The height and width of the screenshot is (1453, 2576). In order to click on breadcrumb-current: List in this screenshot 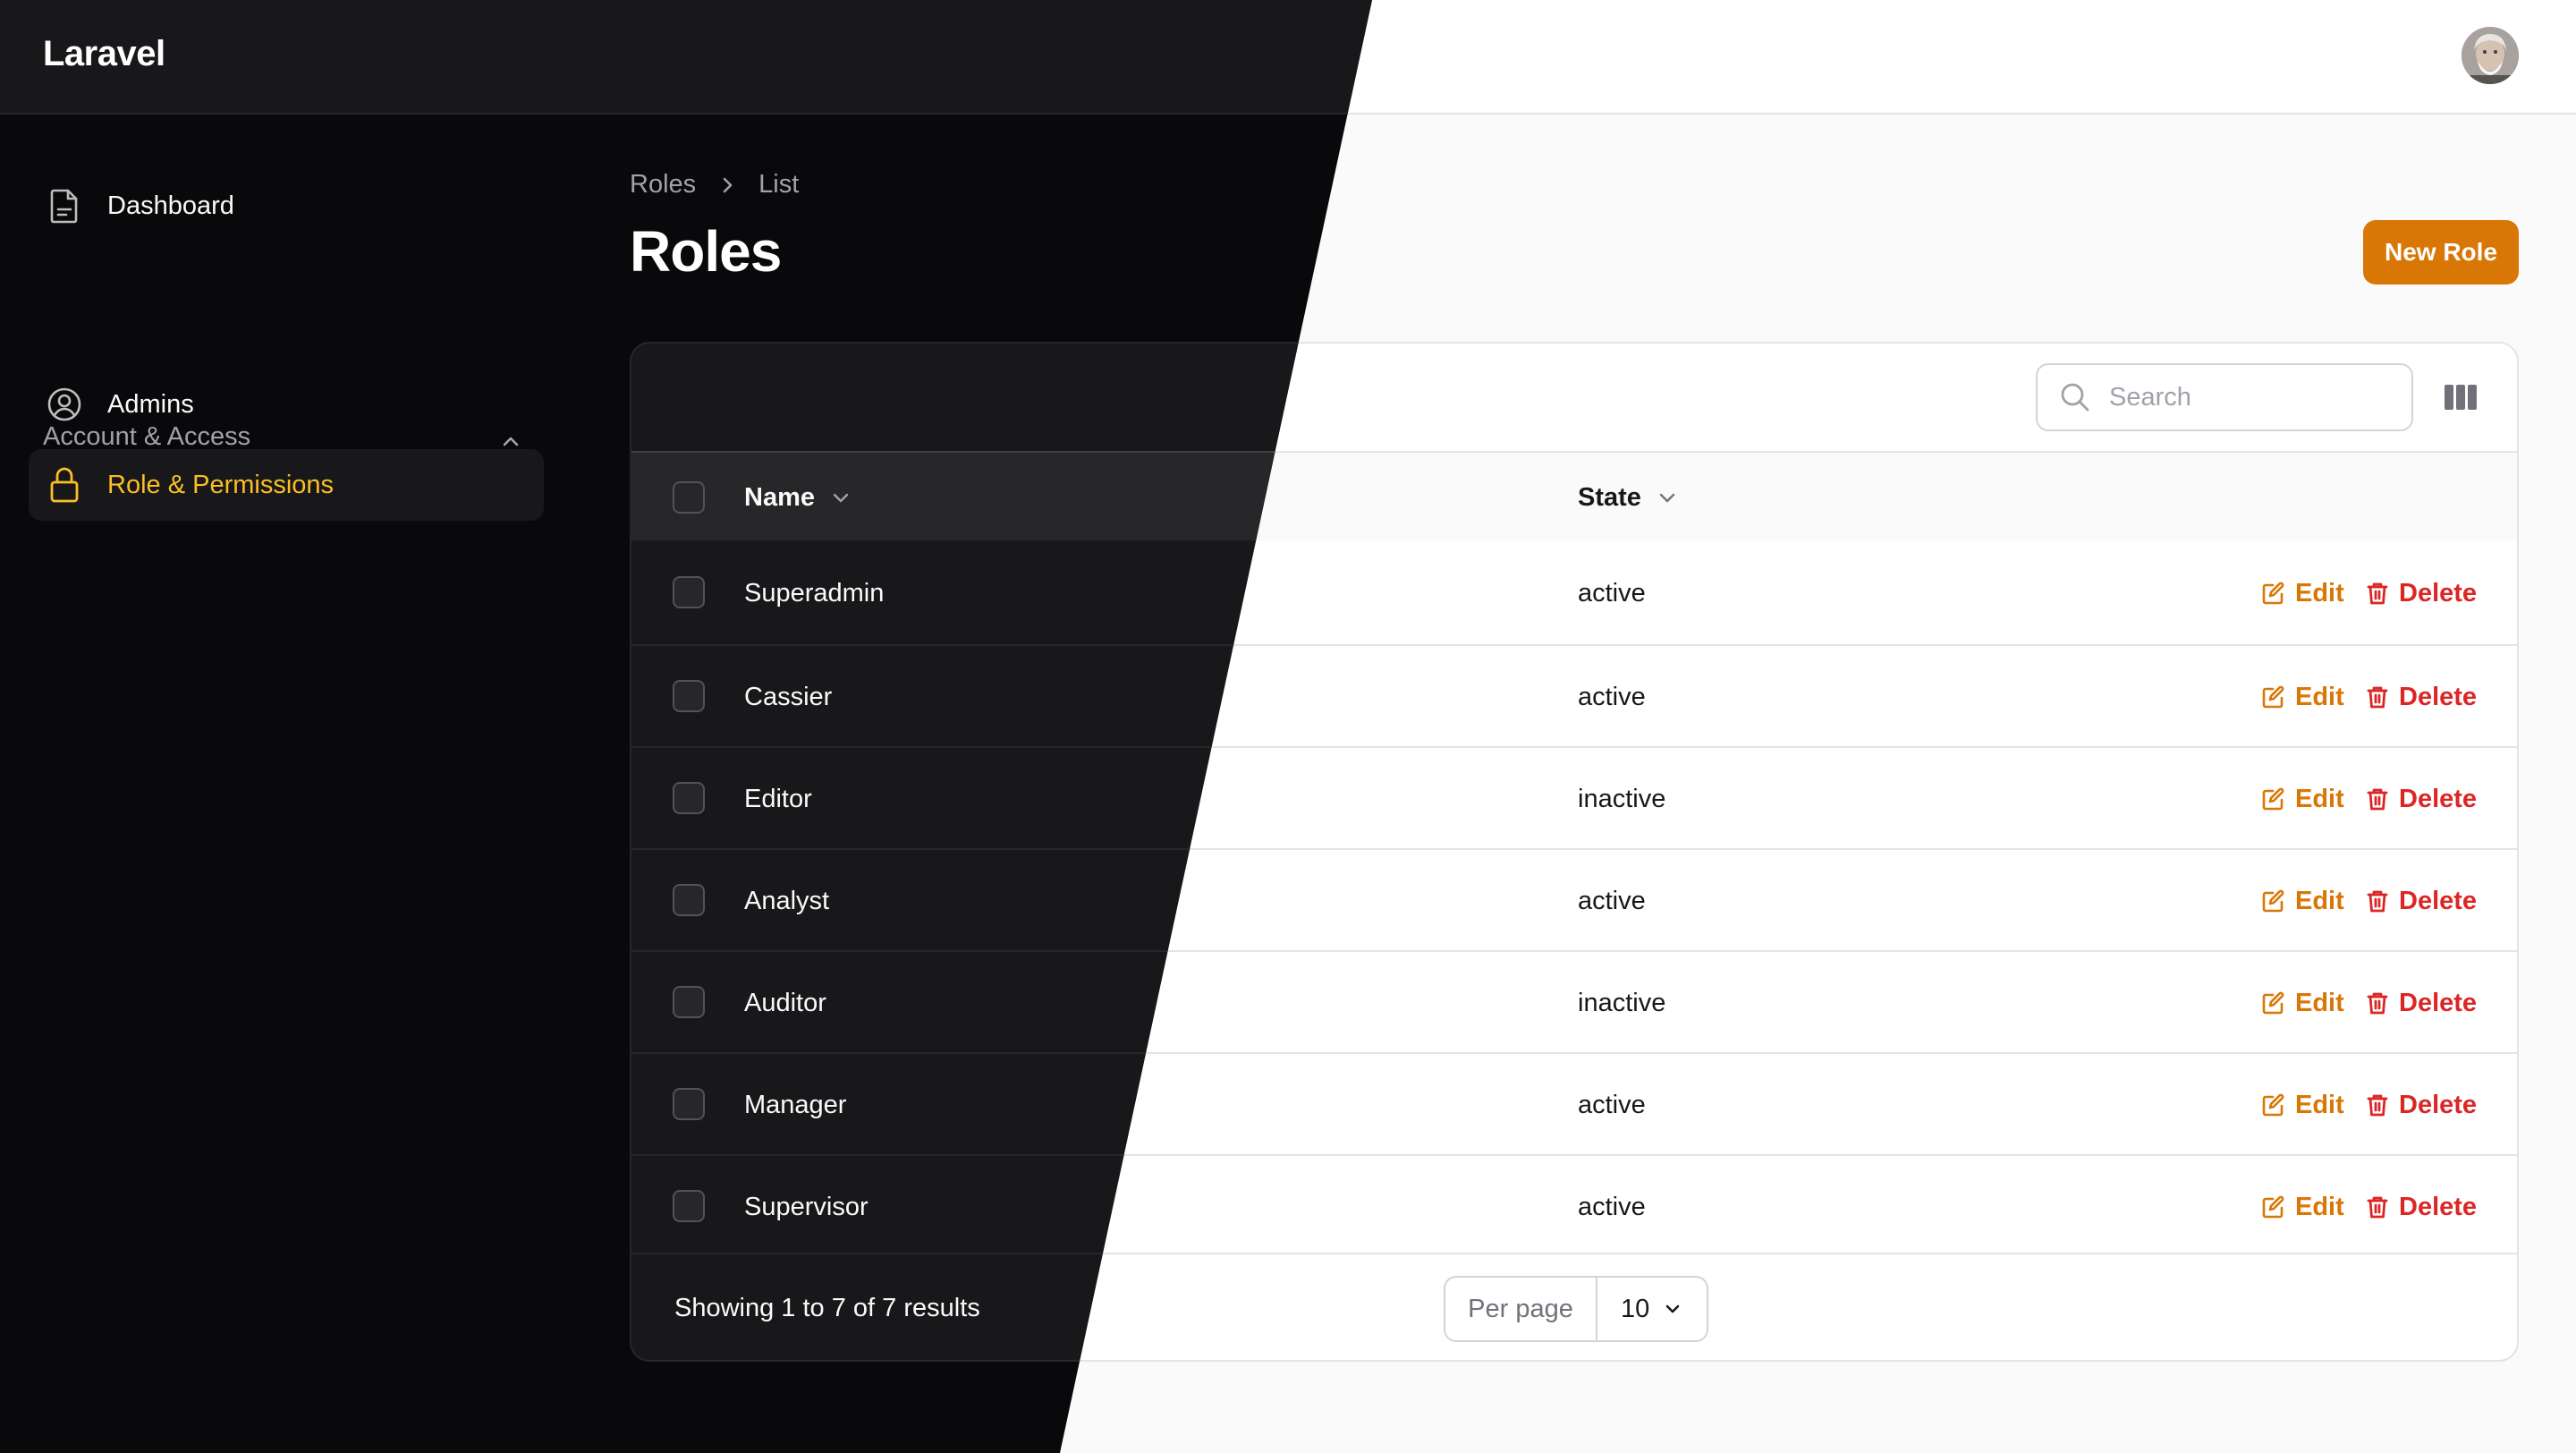, I will do `click(779, 184)`.